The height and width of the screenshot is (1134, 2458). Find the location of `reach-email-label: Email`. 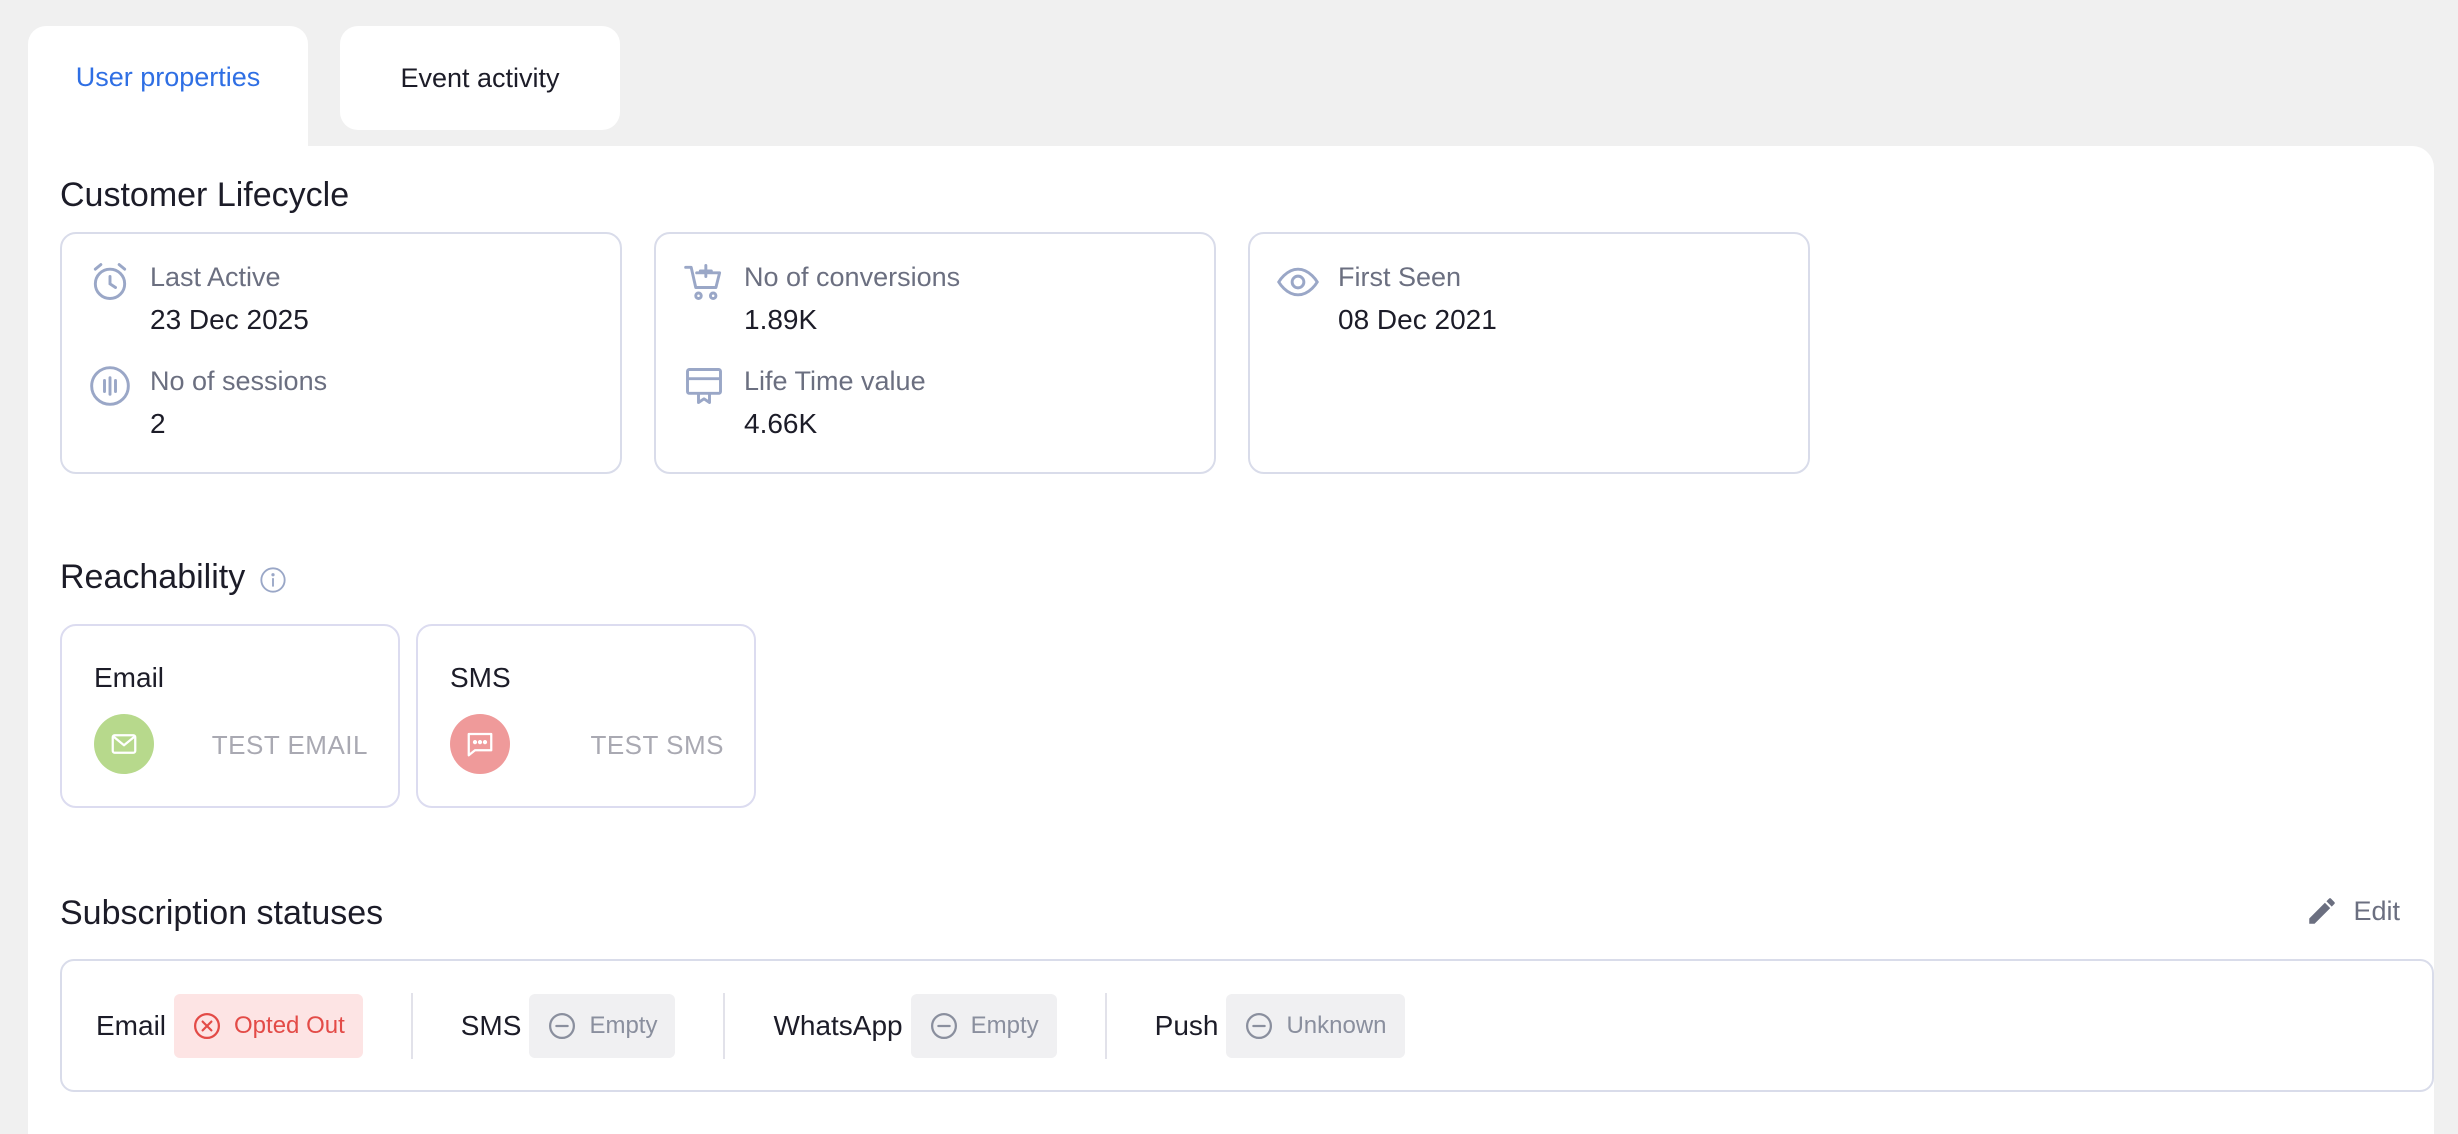

reach-email-label: Email is located at coordinates (129, 677).